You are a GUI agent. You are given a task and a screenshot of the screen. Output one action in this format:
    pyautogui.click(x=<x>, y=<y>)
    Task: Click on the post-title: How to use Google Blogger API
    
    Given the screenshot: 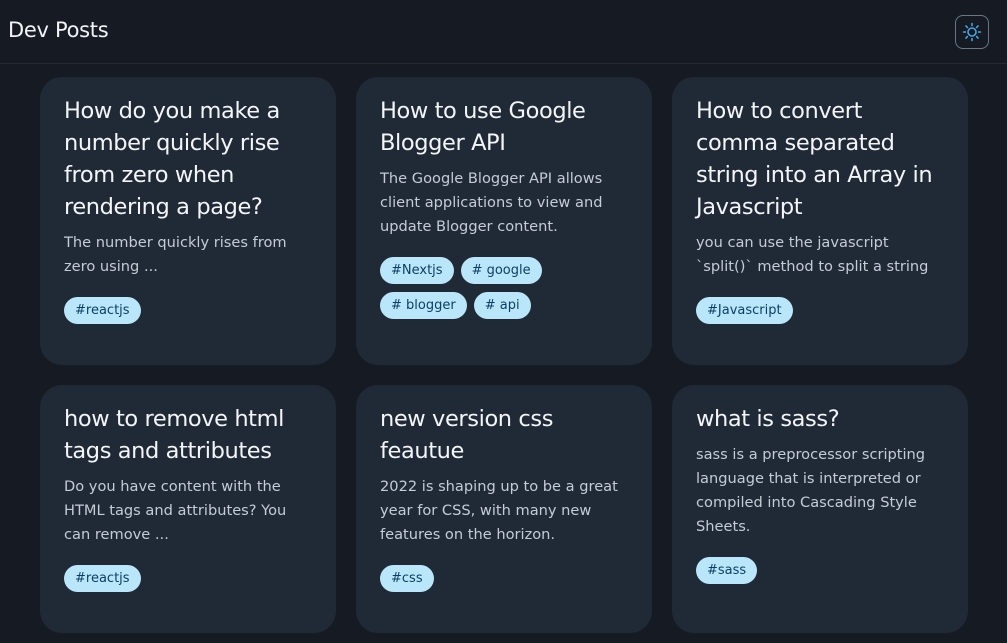 What is the action you would take?
    pyautogui.click(x=504, y=127)
    